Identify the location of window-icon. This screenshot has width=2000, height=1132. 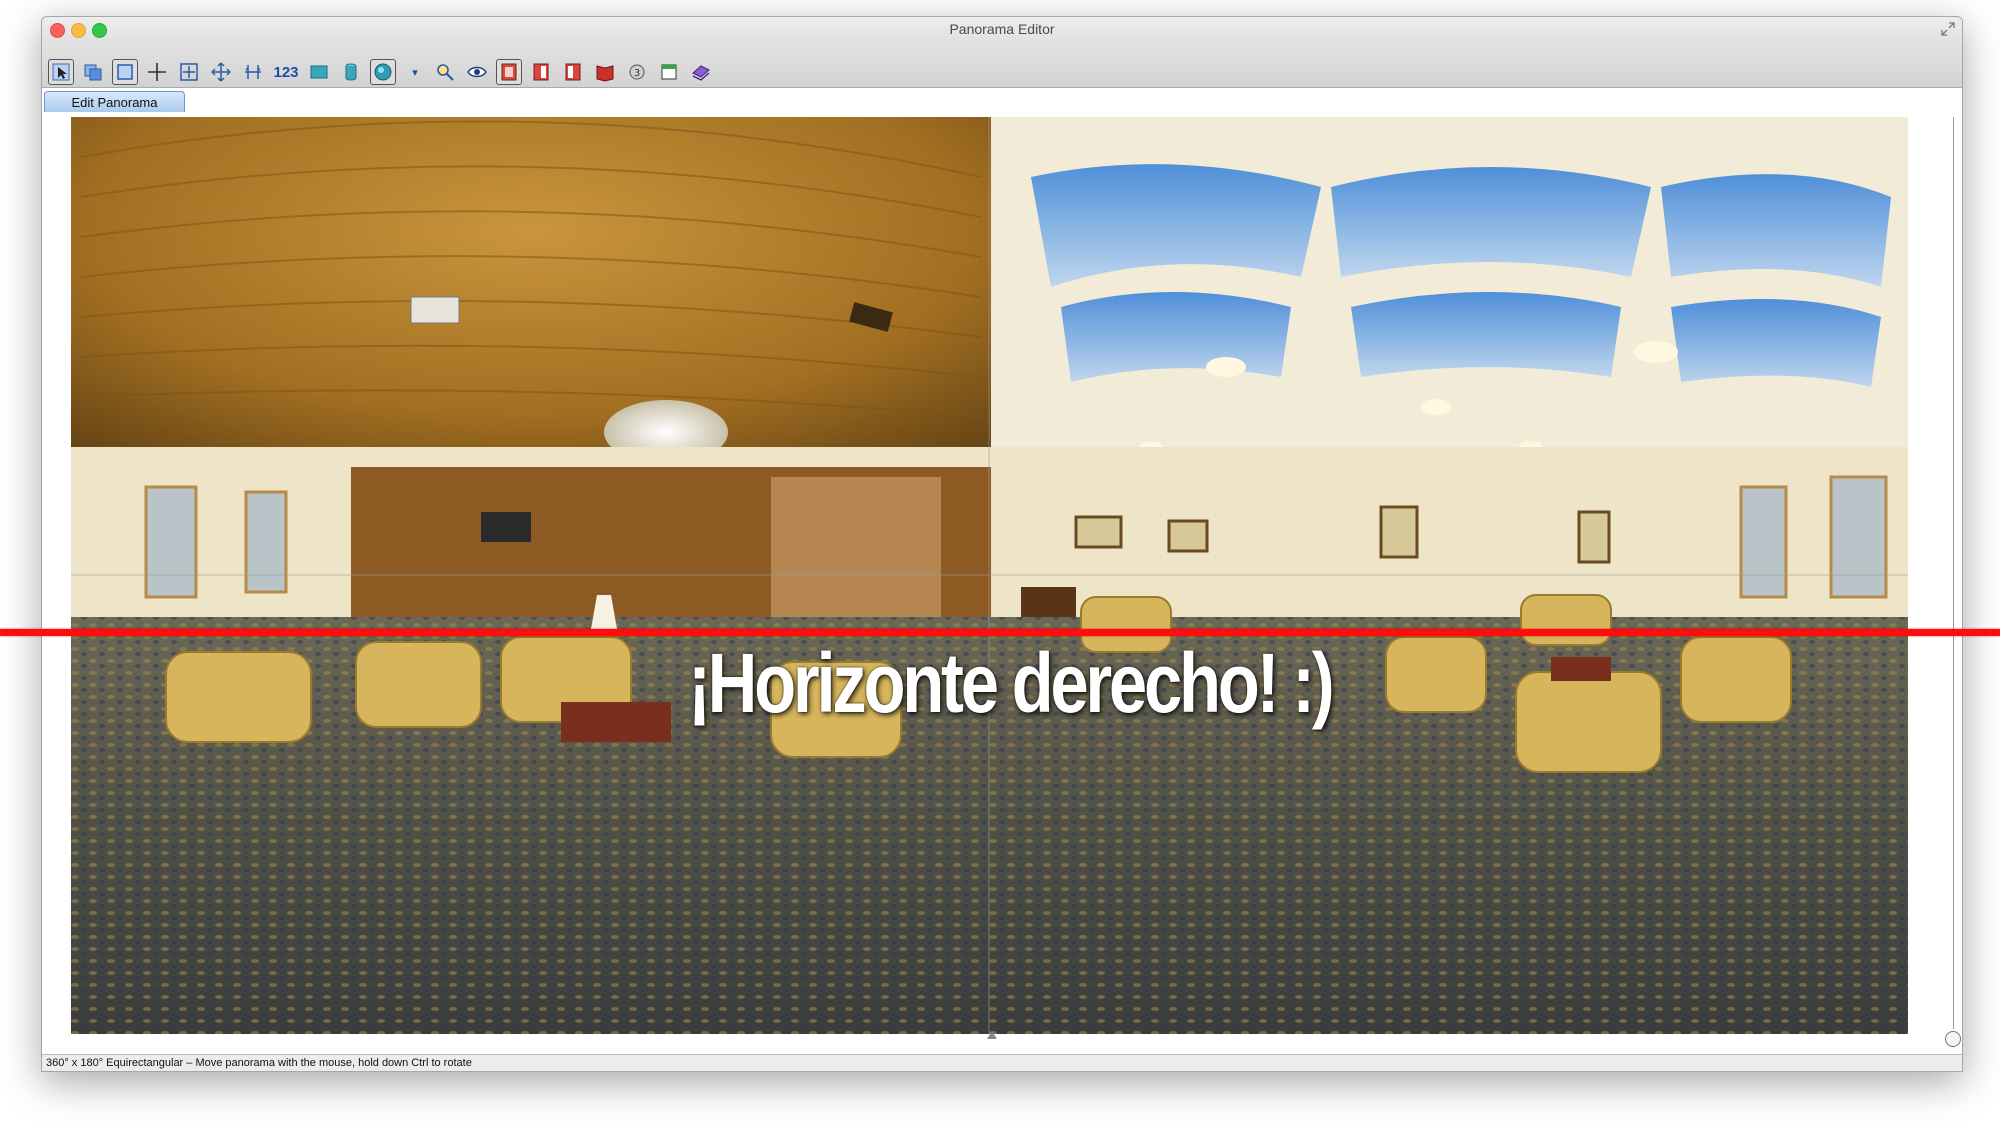
(669, 72).